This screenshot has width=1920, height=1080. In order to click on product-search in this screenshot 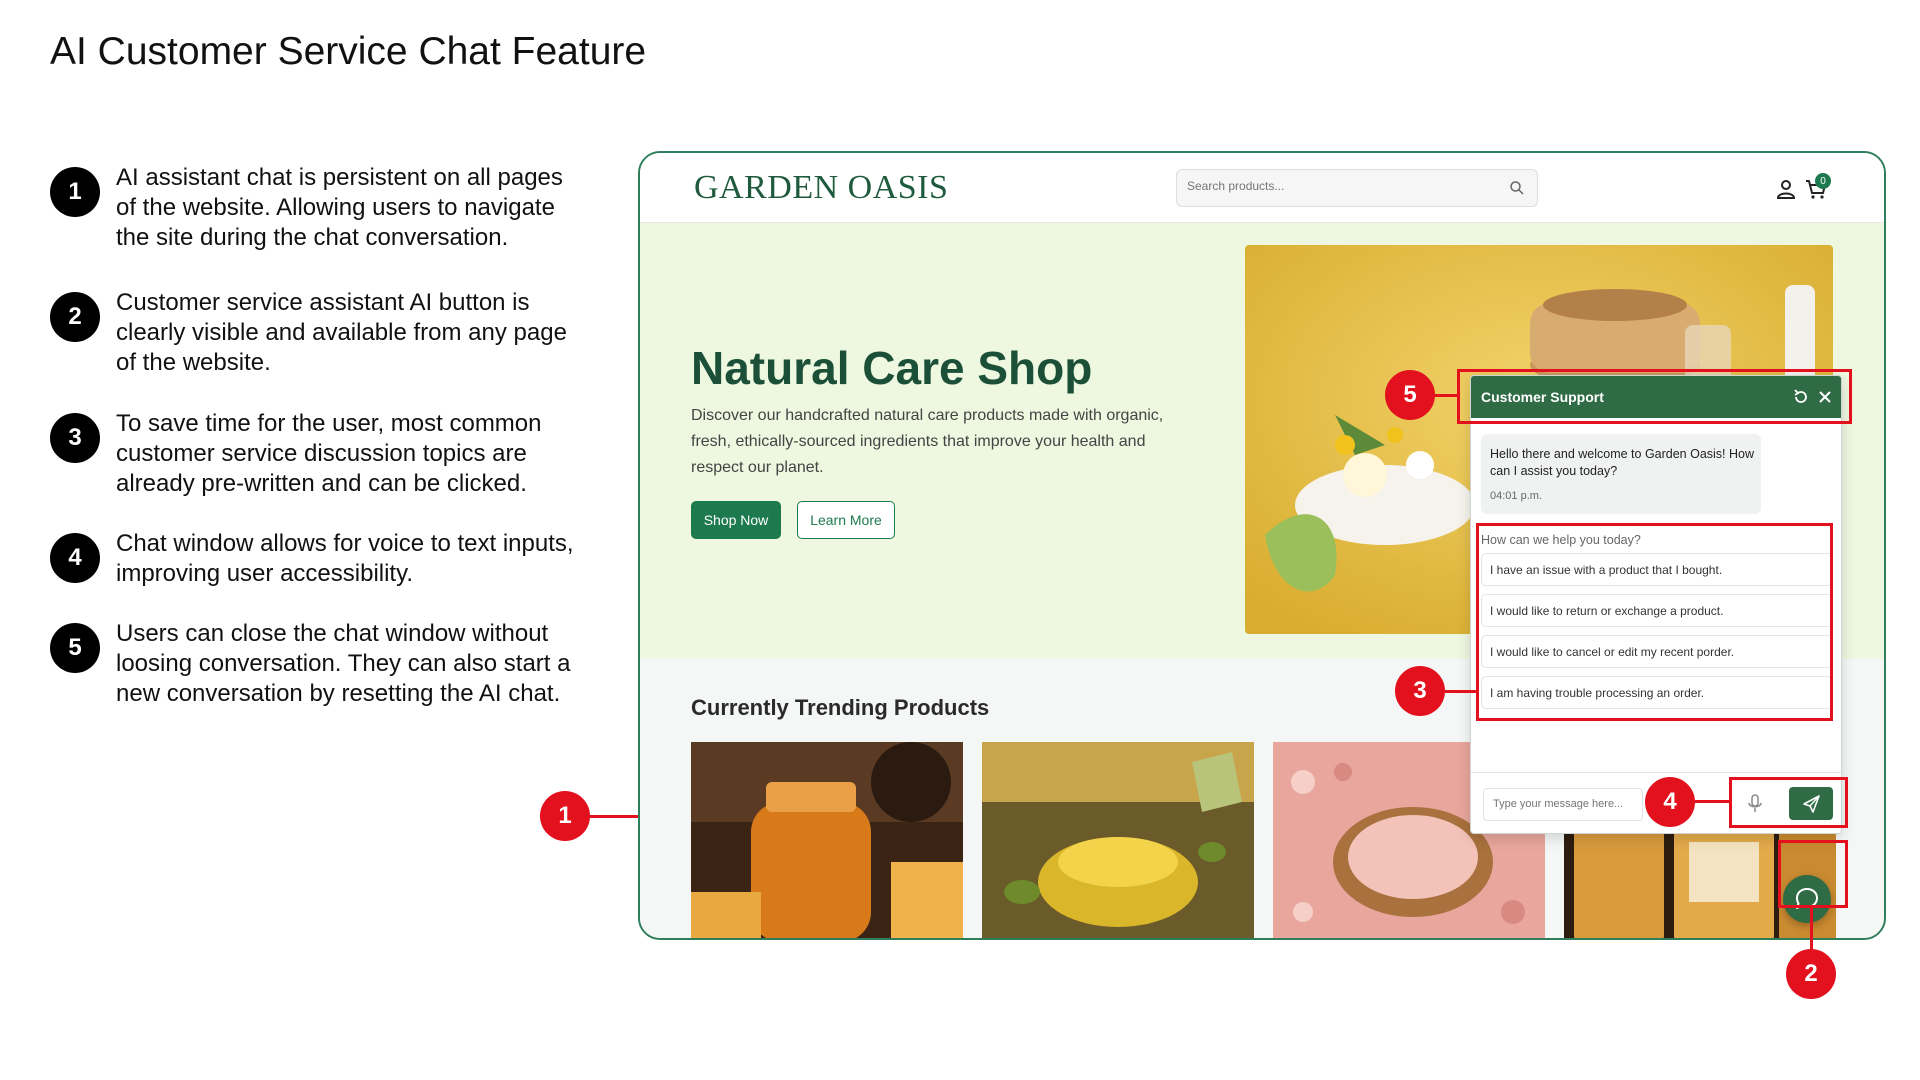, I will do `click(1357, 188)`.